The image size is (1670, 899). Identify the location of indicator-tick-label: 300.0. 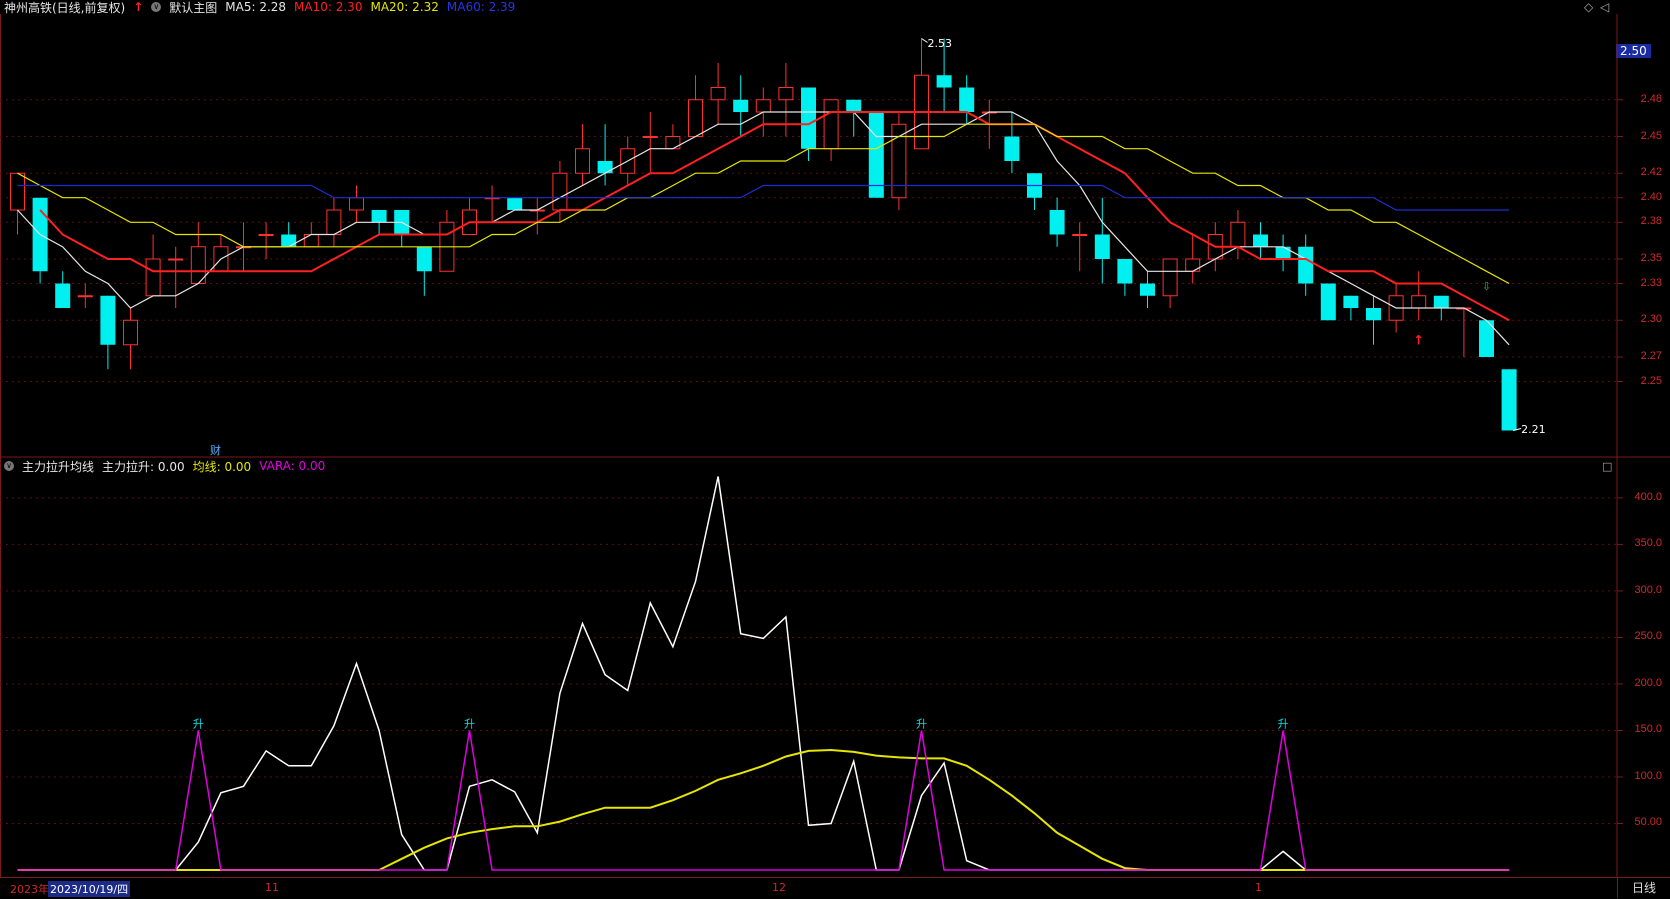
(1648, 589).